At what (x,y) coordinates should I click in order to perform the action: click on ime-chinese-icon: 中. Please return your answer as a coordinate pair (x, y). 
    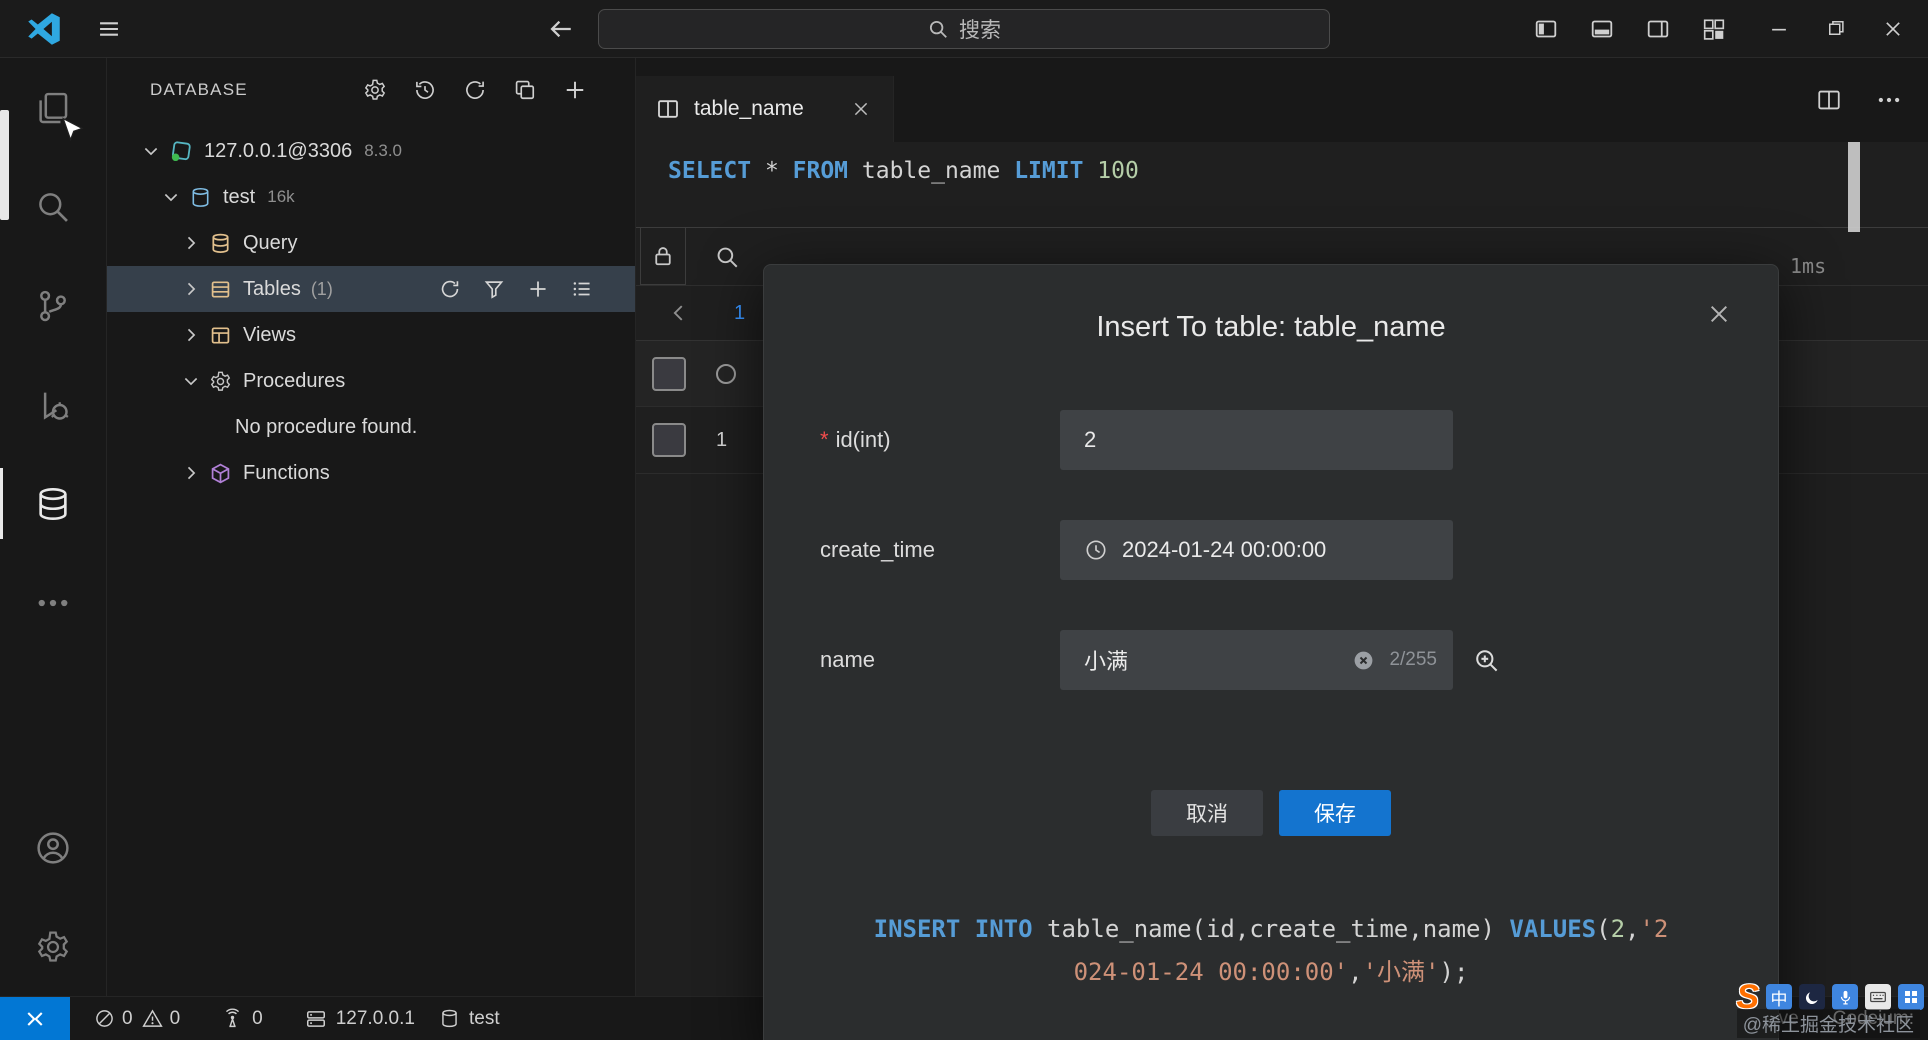
    Looking at the image, I should click on (1779, 997).